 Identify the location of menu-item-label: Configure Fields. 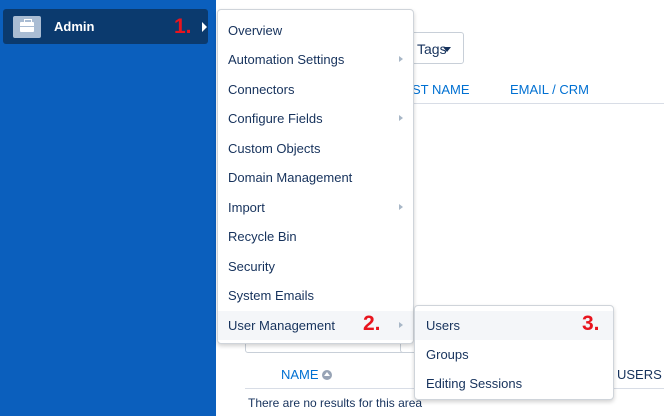
(275, 118).